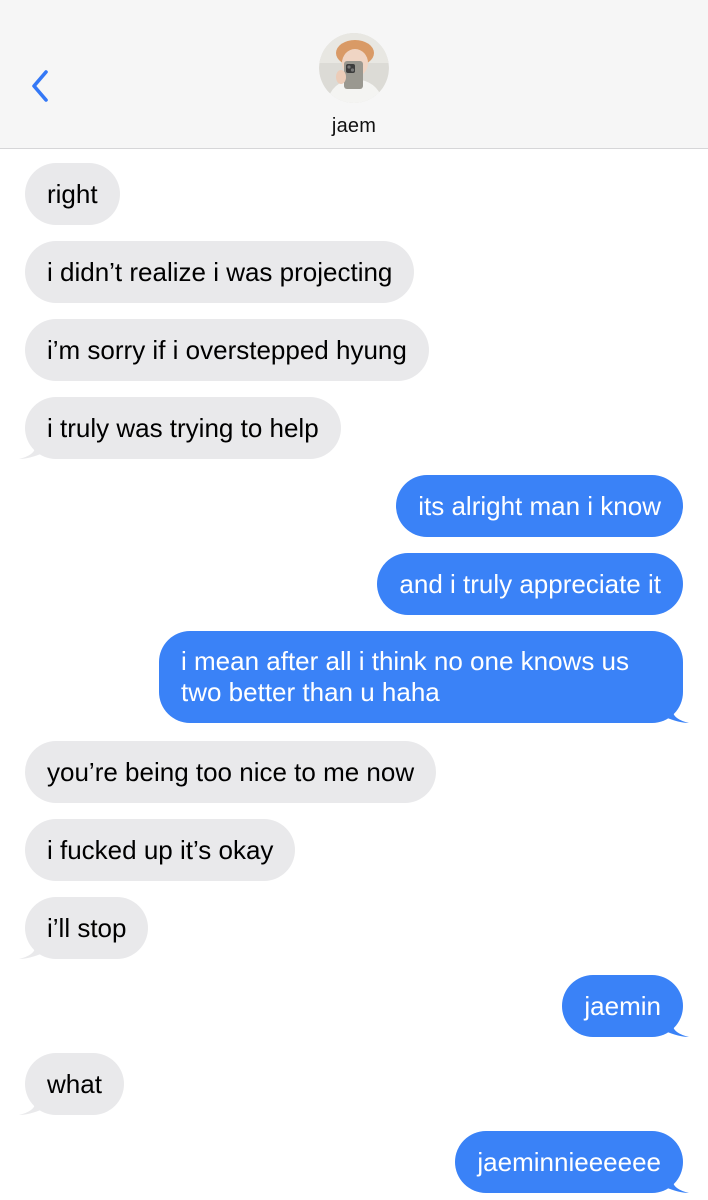 Image resolution: width=708 pixels, height=1200 pixels. I want to click on message-text: right, so click(72, 193).